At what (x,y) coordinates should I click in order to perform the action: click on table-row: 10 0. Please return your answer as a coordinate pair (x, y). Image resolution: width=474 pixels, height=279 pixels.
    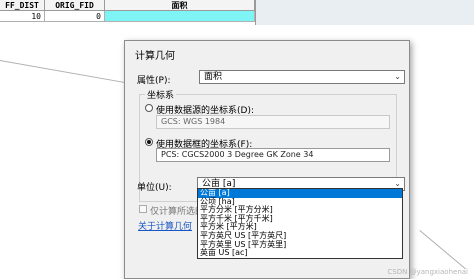
    Looking at the image, I should click on (127, 16).